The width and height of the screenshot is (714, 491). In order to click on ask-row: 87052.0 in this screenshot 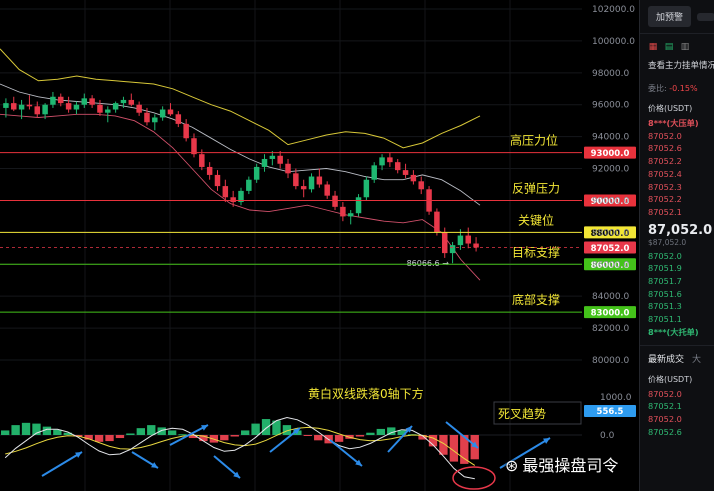, I will do `click(677, 136)`.